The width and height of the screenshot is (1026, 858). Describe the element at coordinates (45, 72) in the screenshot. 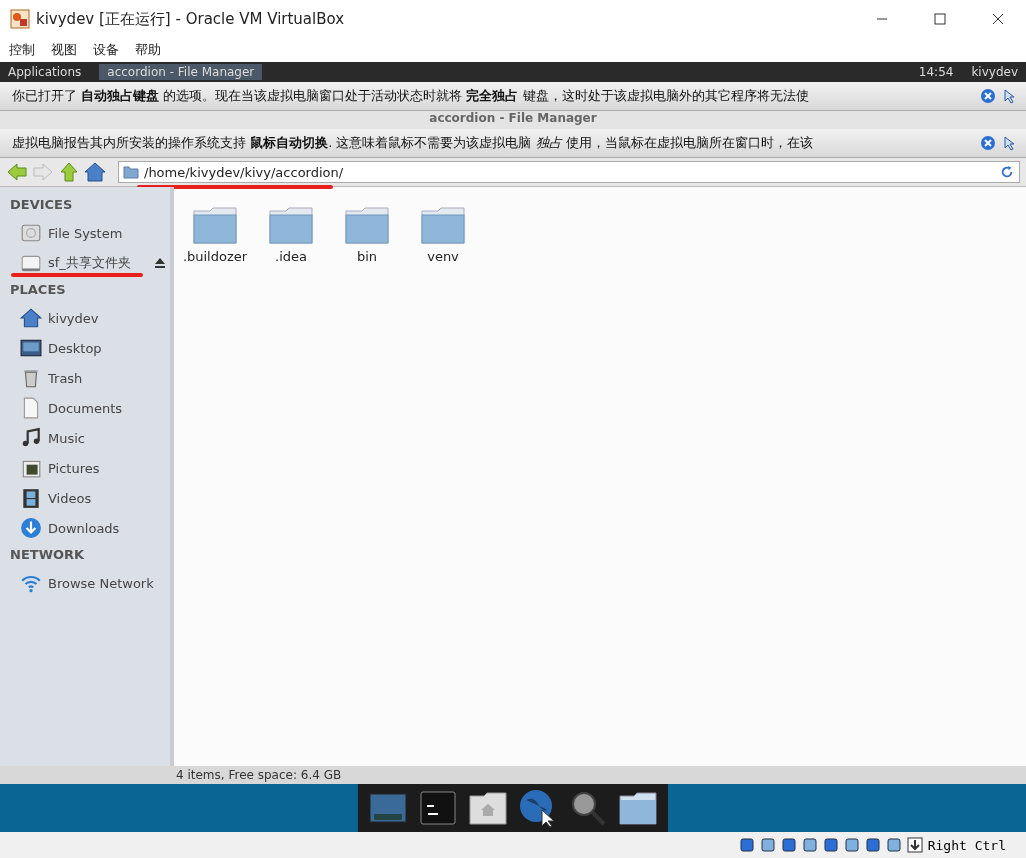

I see `applications-menu: Applications` at that location.